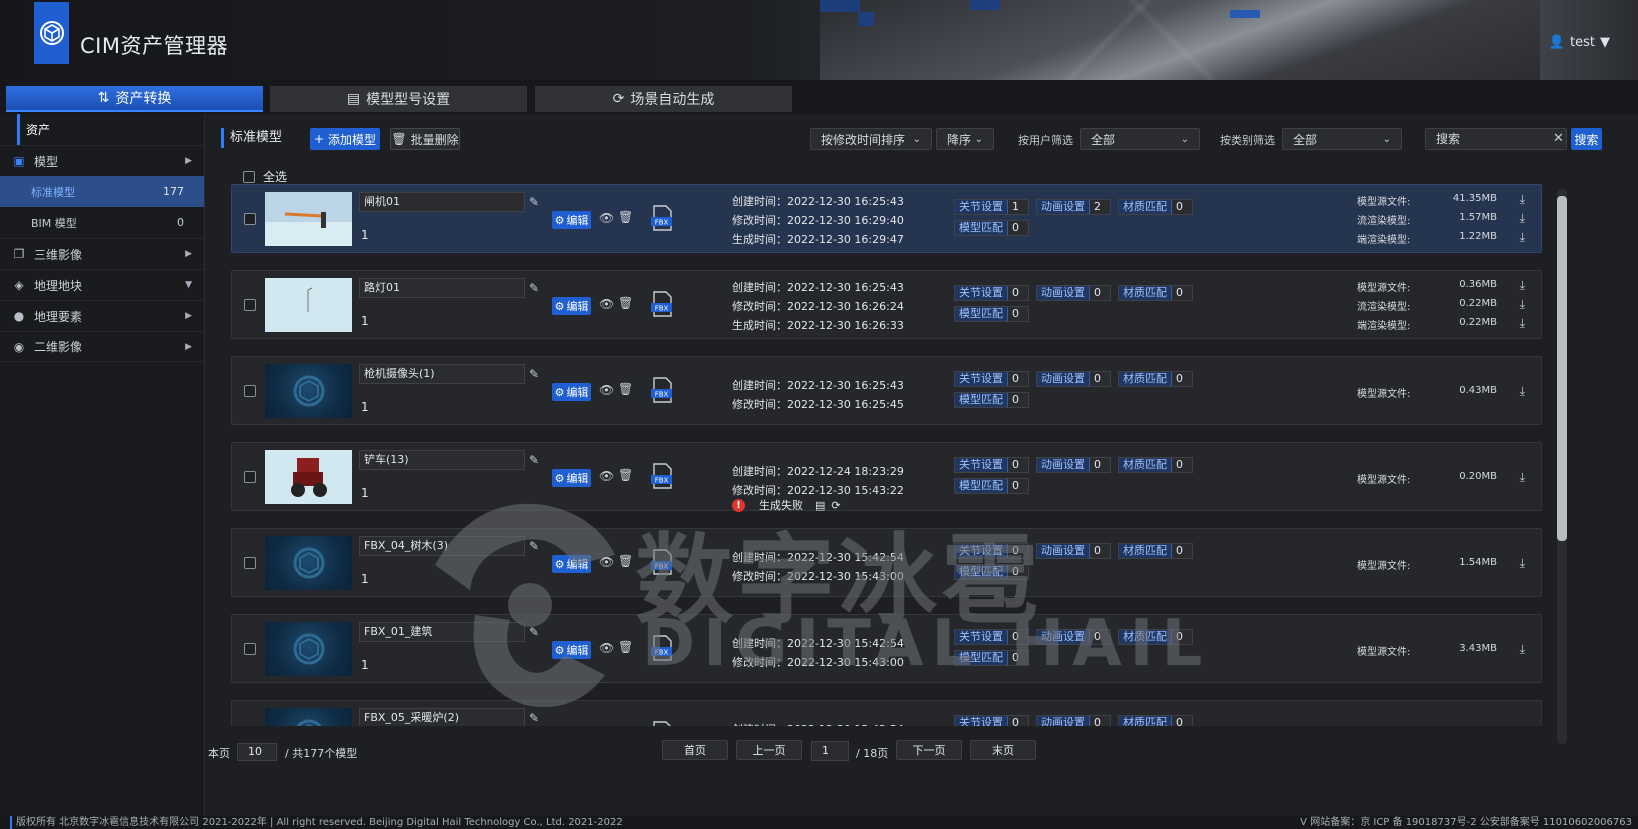 The width and height of the screenshot is (1638, 829). Describe the element at coordinates (1586, 139) in the screenshot. I see `search-button: 搜索` at that location.